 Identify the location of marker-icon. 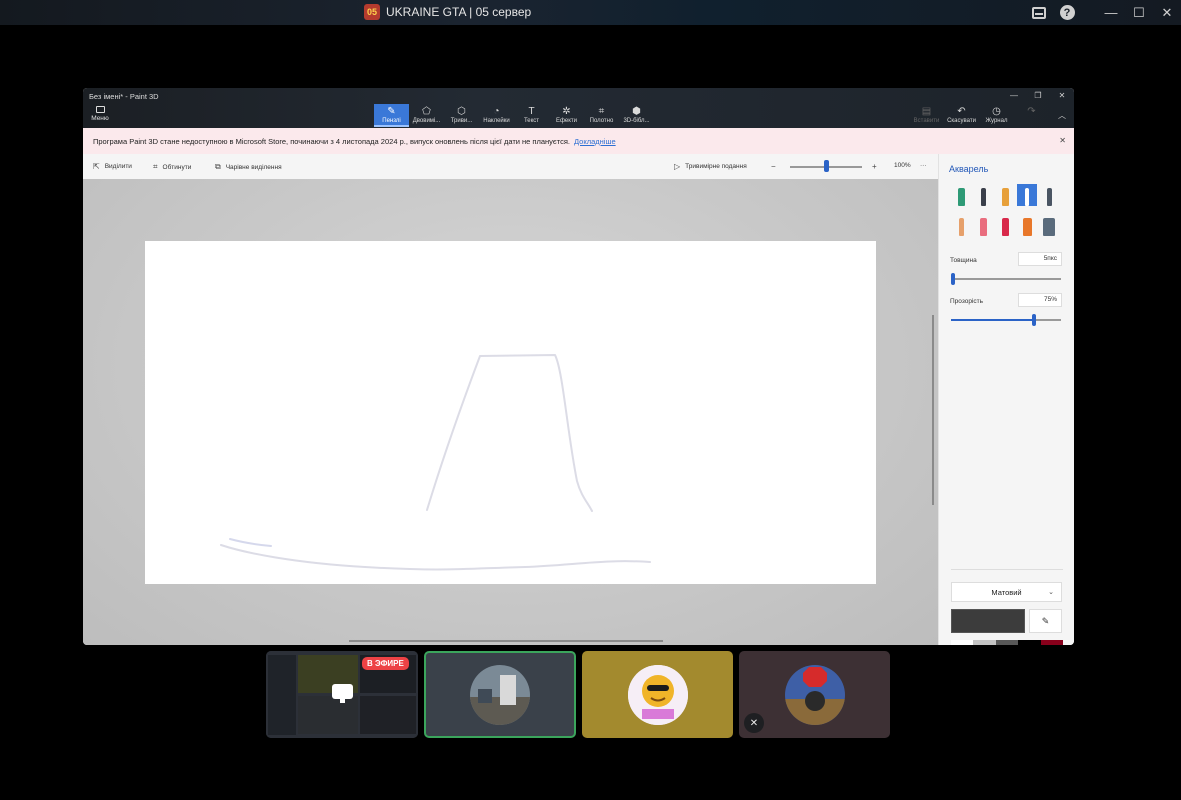
(961, 197).